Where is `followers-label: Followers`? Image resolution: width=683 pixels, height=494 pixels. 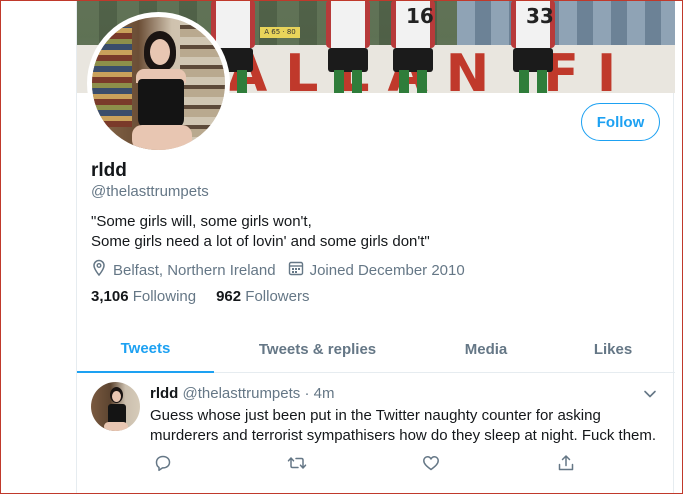
followers-label: Followers is located at coordinates (277, 296).